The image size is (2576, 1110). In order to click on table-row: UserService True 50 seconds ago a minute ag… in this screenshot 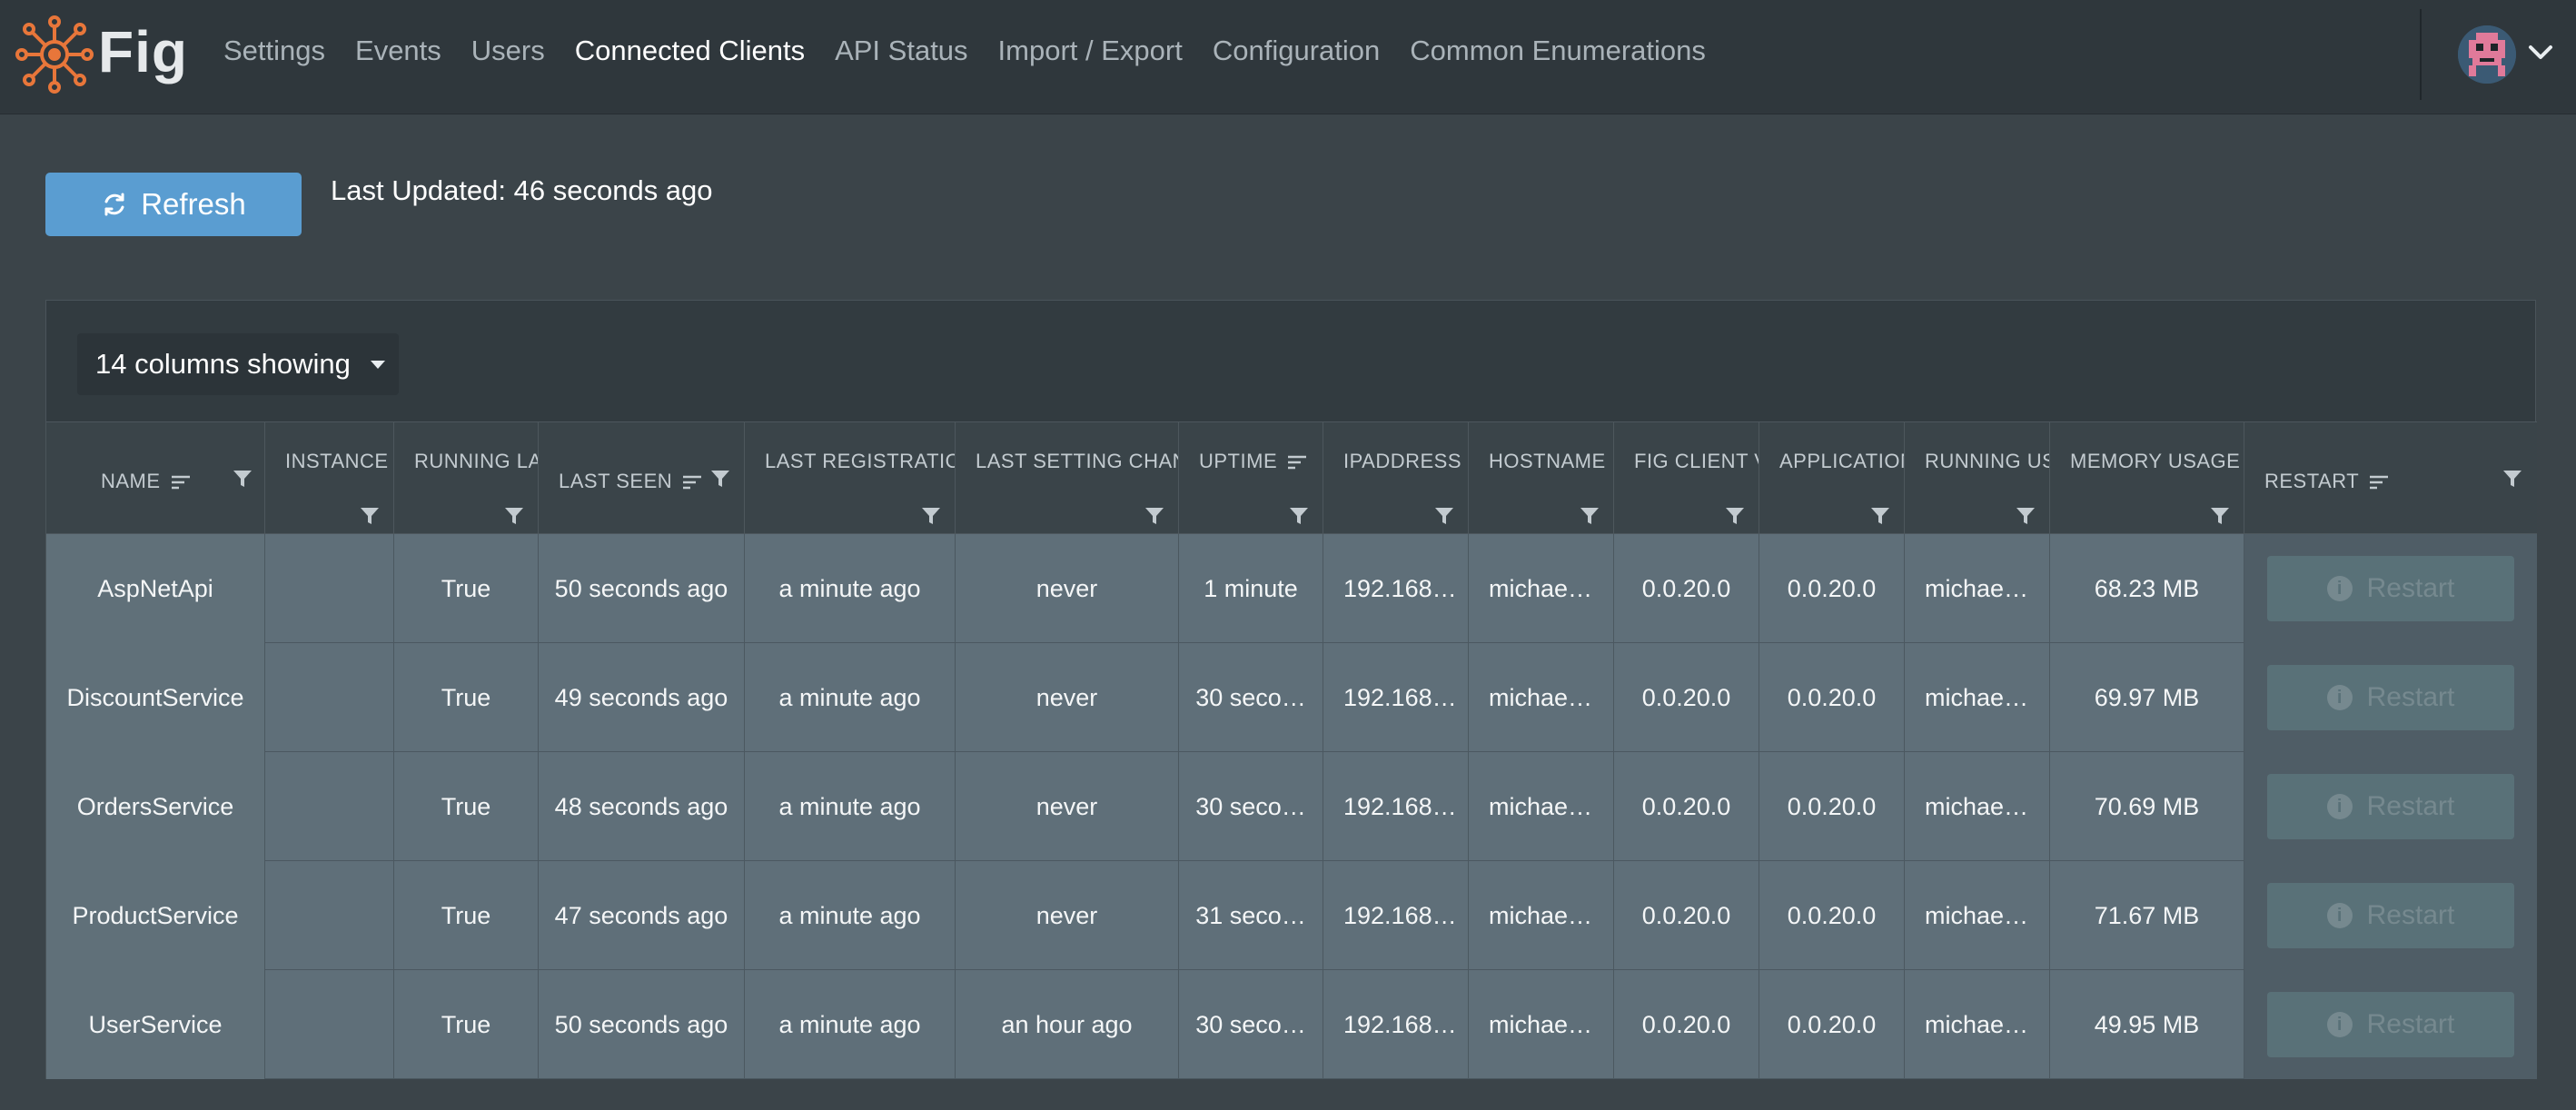, I will do `click(1291, 1024)`.